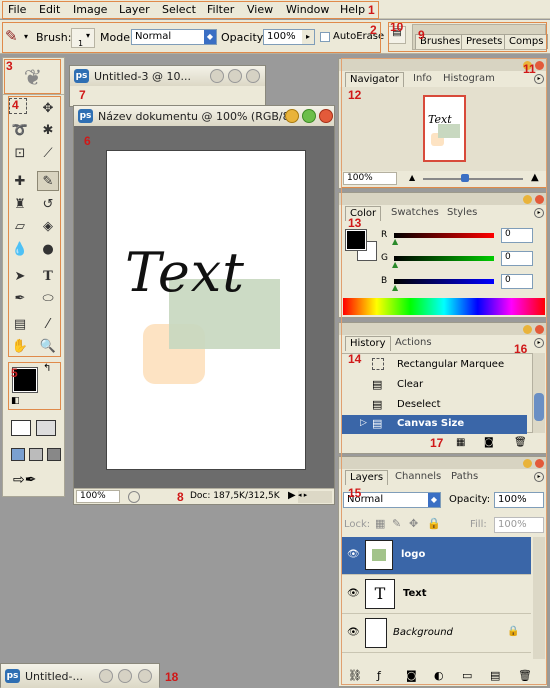  What do you see at coordinates (356, 240) in the screenshot?
I see `color-foreground-swatch` at bounding box center [356, 240].